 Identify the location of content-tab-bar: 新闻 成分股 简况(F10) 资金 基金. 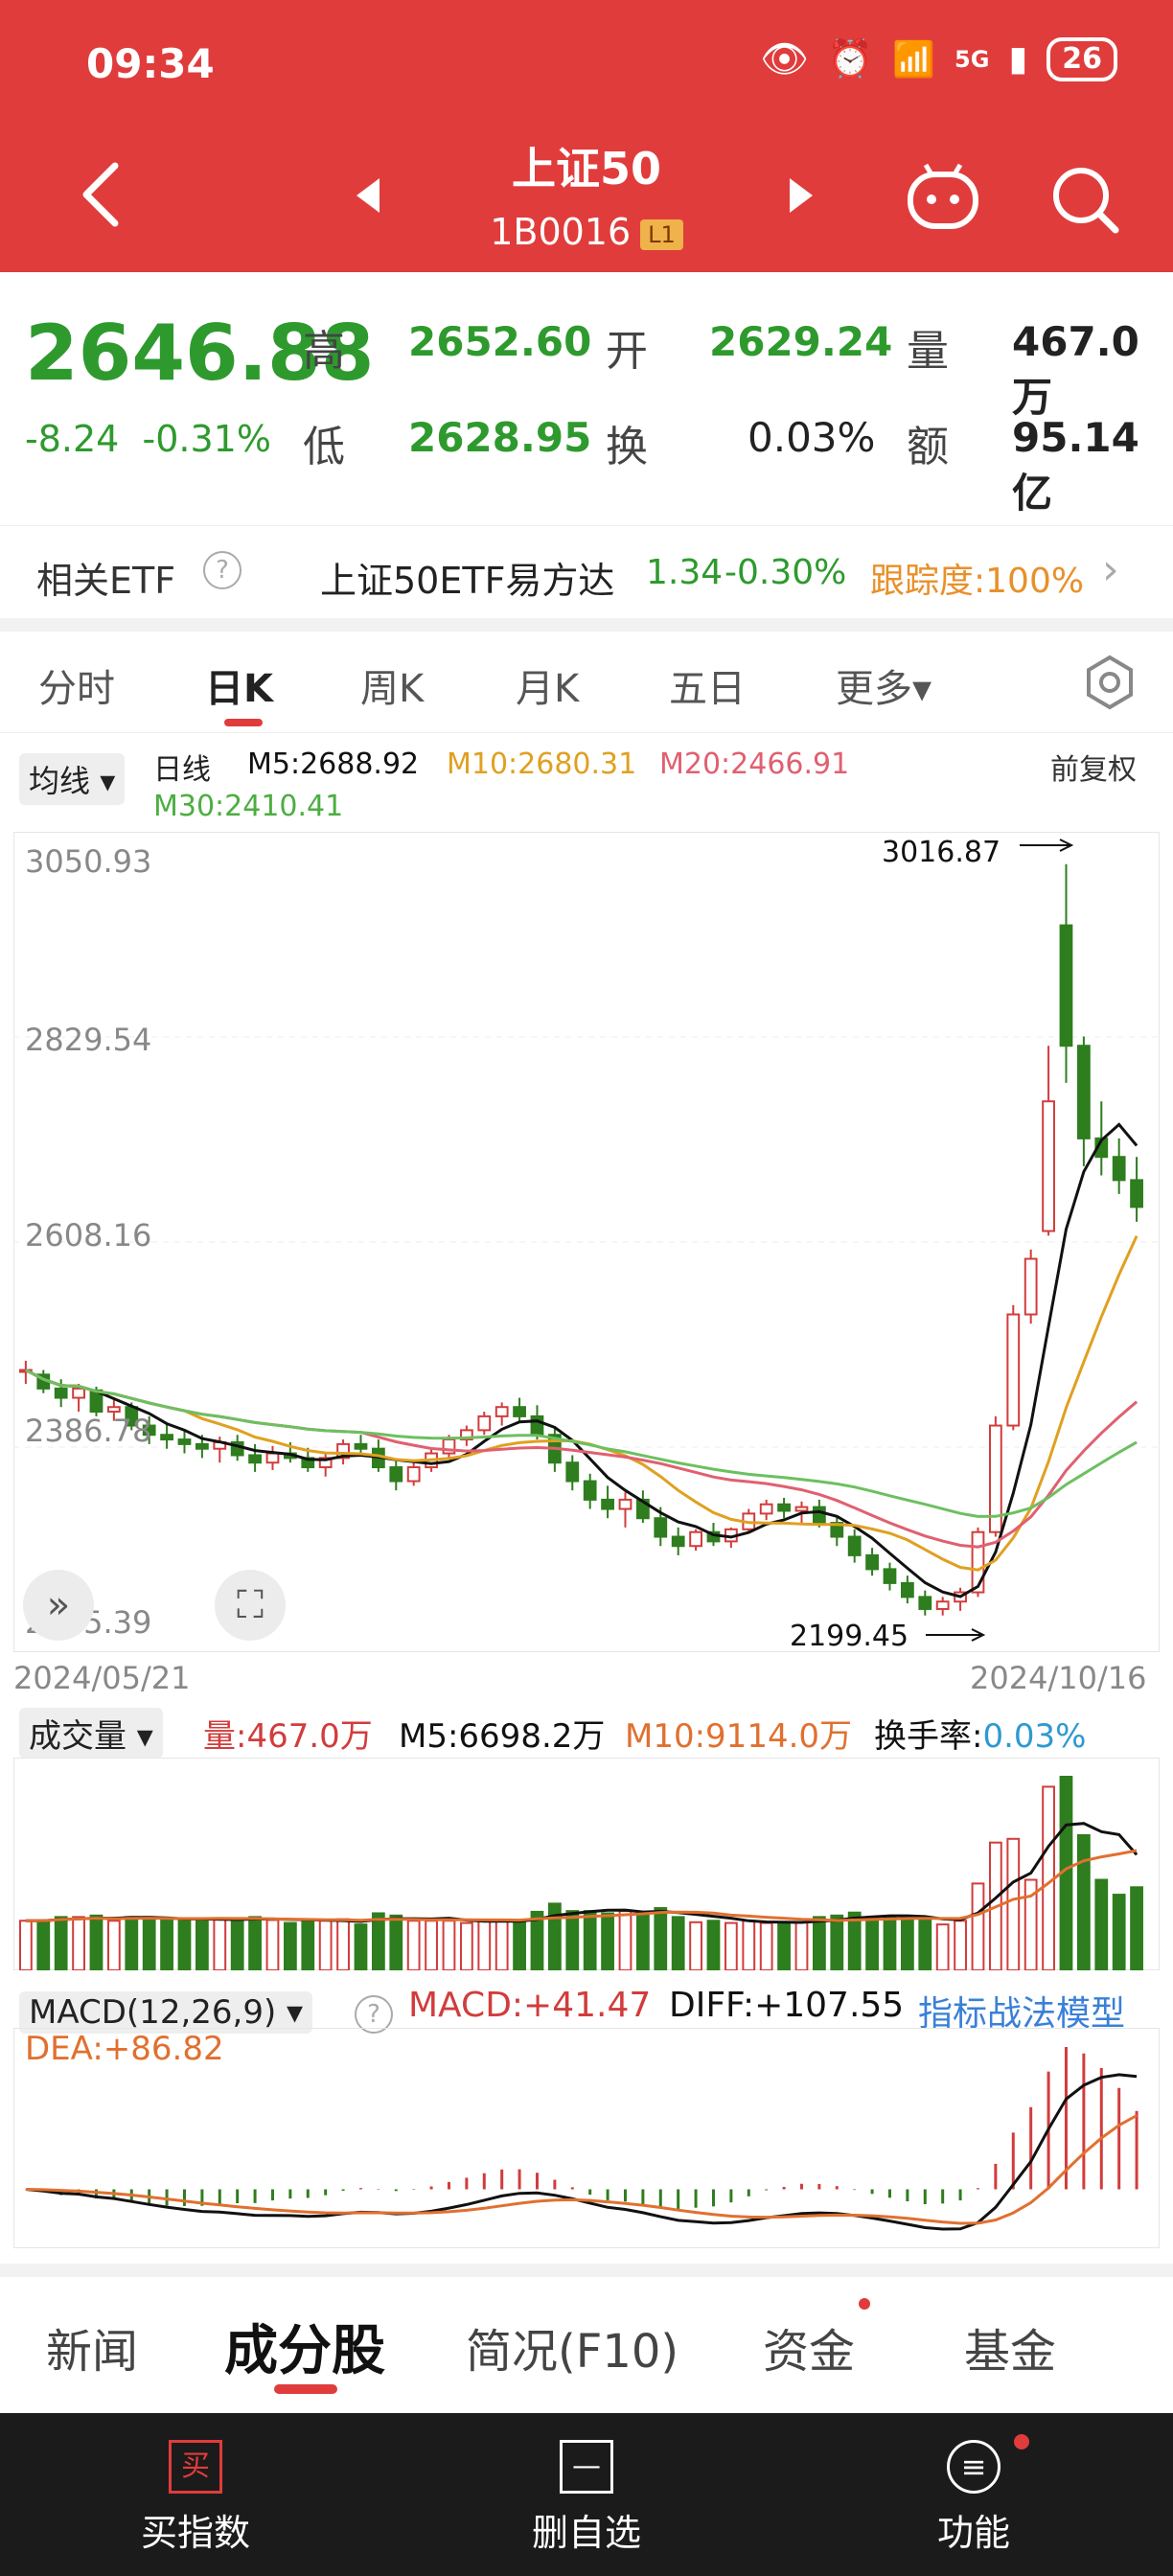
(586, 2345).